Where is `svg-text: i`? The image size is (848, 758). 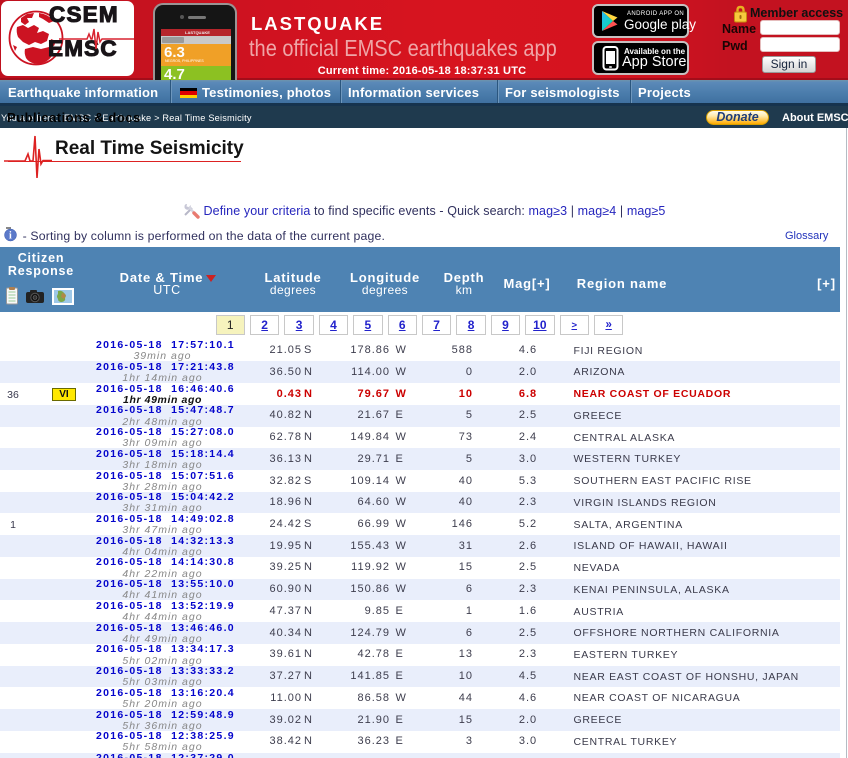
svg-text: i is located at coordinates (10, 236).